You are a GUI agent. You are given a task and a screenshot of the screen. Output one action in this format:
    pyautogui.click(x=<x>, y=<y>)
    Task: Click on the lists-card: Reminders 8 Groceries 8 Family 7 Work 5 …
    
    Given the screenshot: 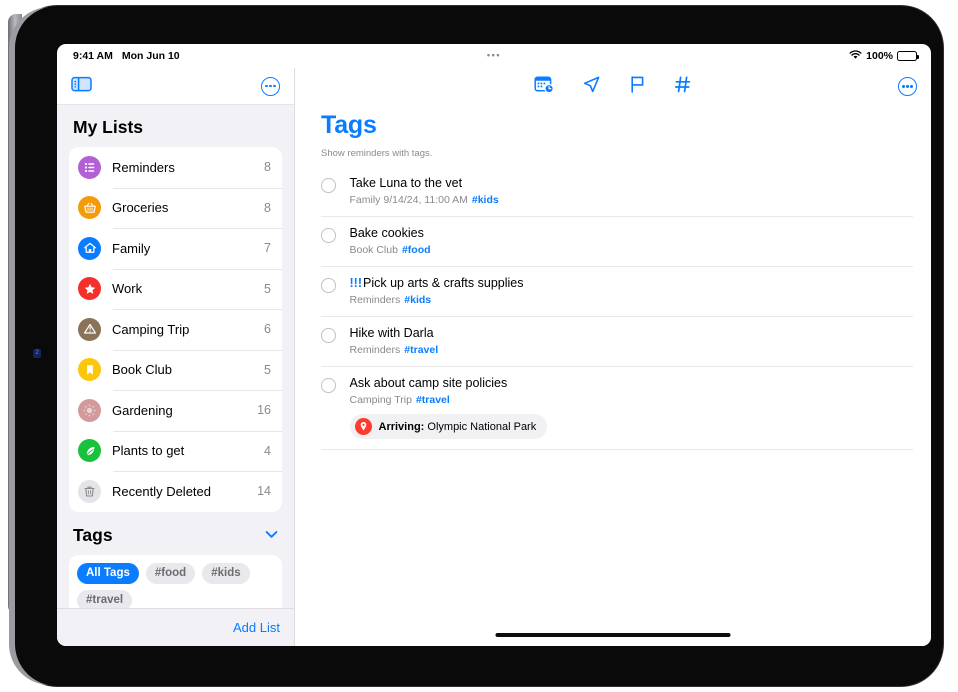 What is the action you would take?
    pyautogui.click(x=175, y=329)
    